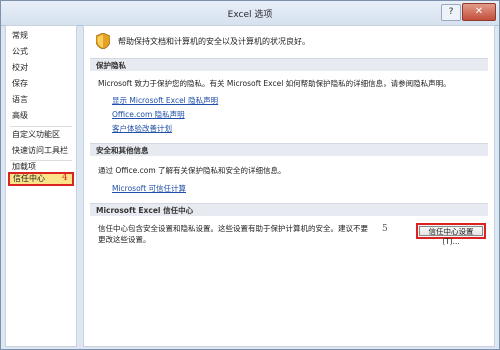 Image resolution: width=500 pixels, height=350 pixels. Describe the element at coordinates (148, 114) in the screenshot. I see `link-office-privacy-statement: Office.com 隐私声明` at that location.